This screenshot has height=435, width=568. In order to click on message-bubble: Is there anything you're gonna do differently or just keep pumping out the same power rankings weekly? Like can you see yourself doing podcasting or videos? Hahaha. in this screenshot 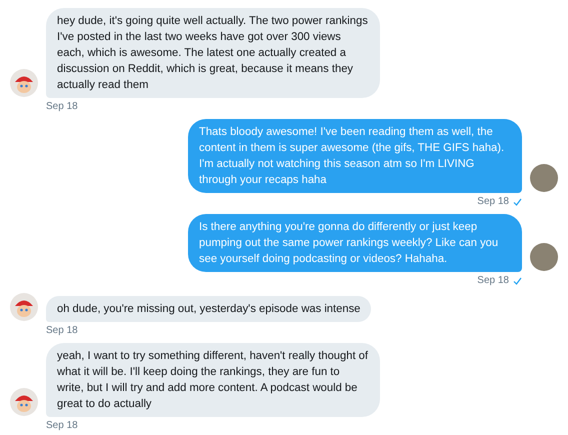, I will do `click(355, 243)`.